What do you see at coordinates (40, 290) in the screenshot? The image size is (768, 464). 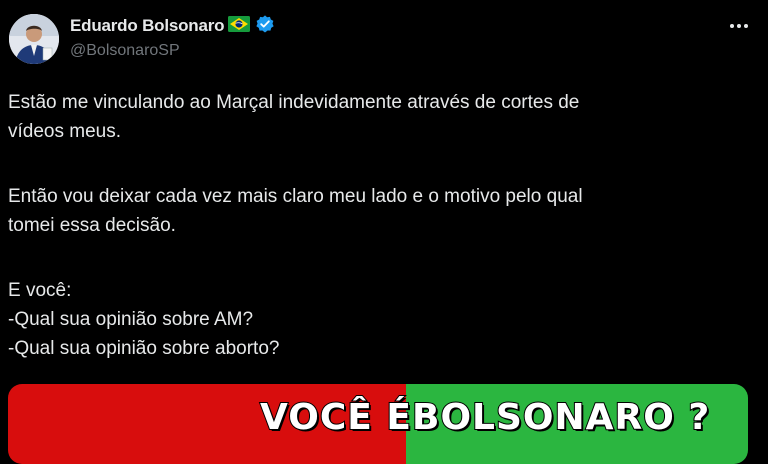 I see `tweet-line: E você:` at bounding box center [40, 290].